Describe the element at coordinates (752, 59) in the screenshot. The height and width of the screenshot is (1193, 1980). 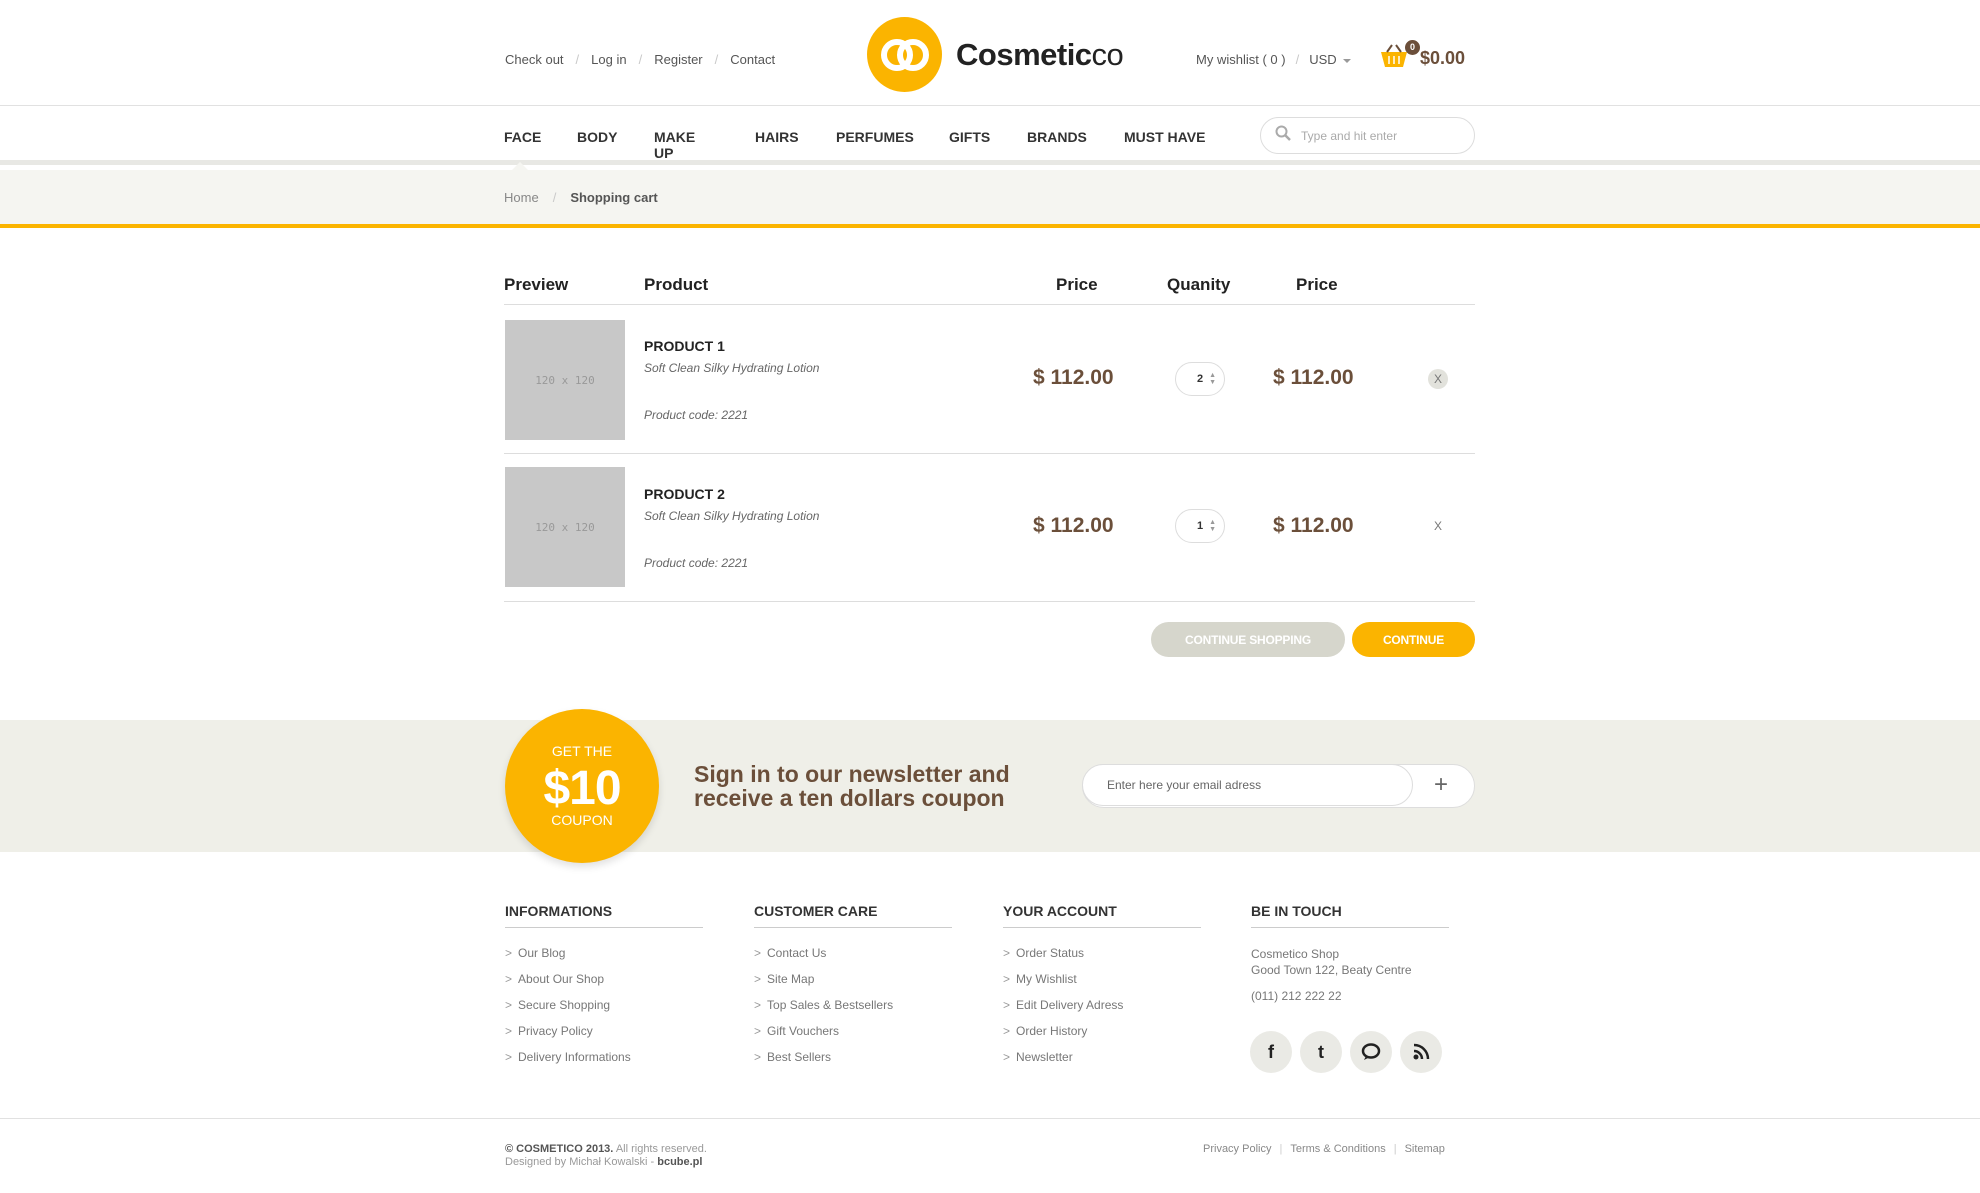
I see `contact-link: Contact` at that location.